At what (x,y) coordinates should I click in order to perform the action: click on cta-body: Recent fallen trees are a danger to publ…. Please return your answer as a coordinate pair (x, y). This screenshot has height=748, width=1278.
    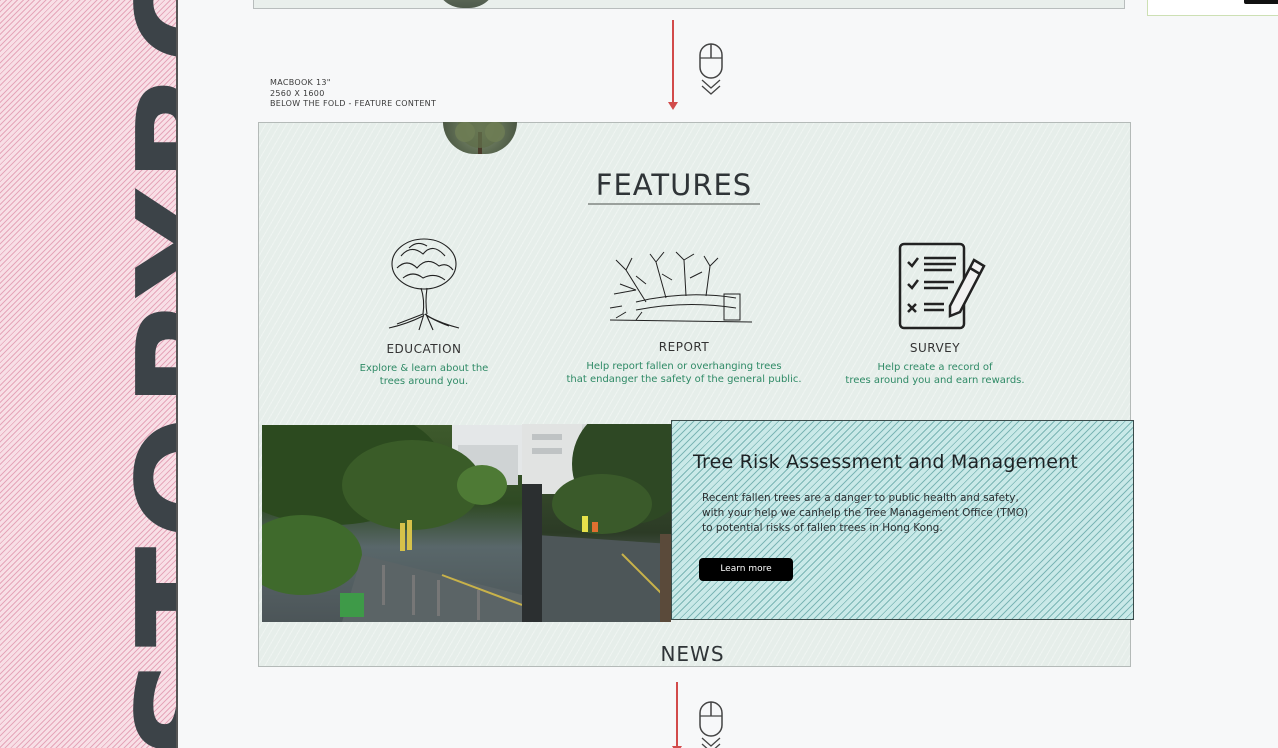
    Looking at the image, I should click on (865, 513).